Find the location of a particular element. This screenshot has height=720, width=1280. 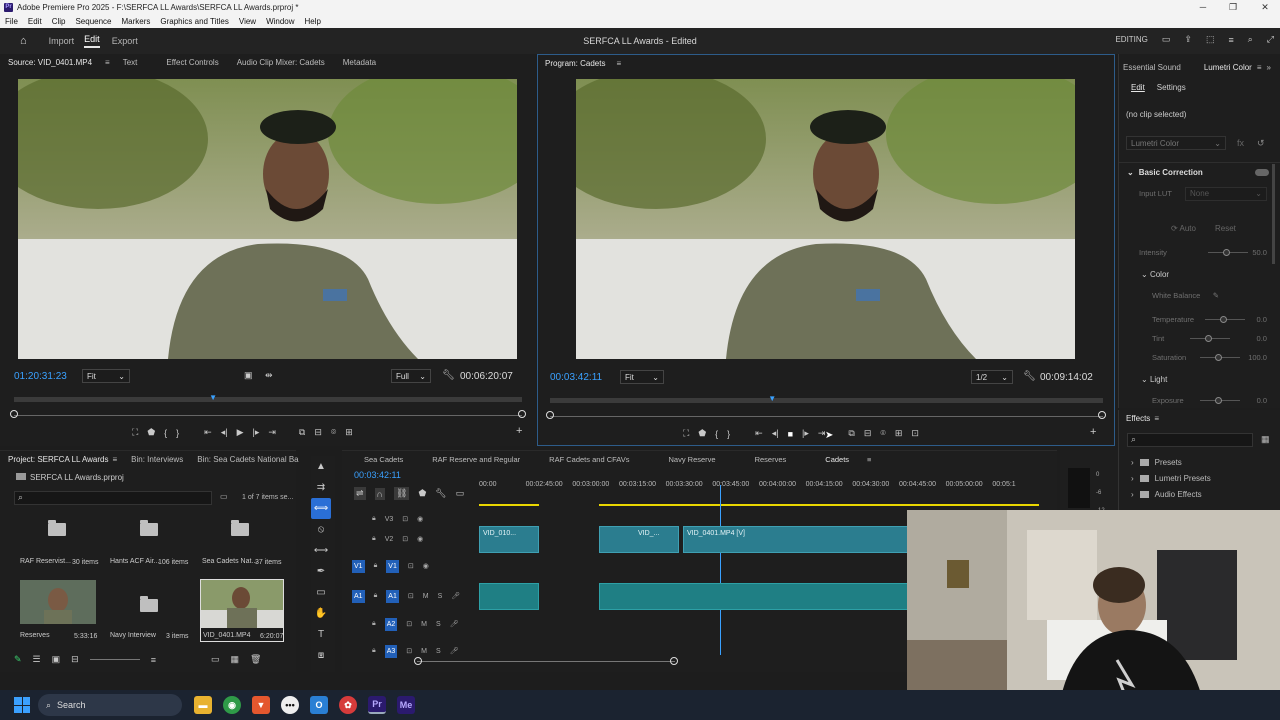

tab-effects: Effects is located at coordinates (1136, 418).